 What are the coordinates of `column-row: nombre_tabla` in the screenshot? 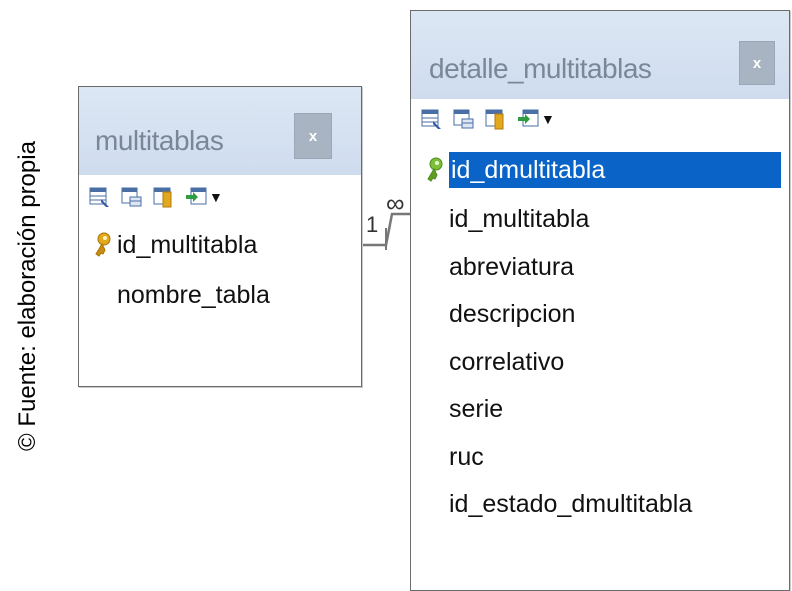 It's located at (220, 295).